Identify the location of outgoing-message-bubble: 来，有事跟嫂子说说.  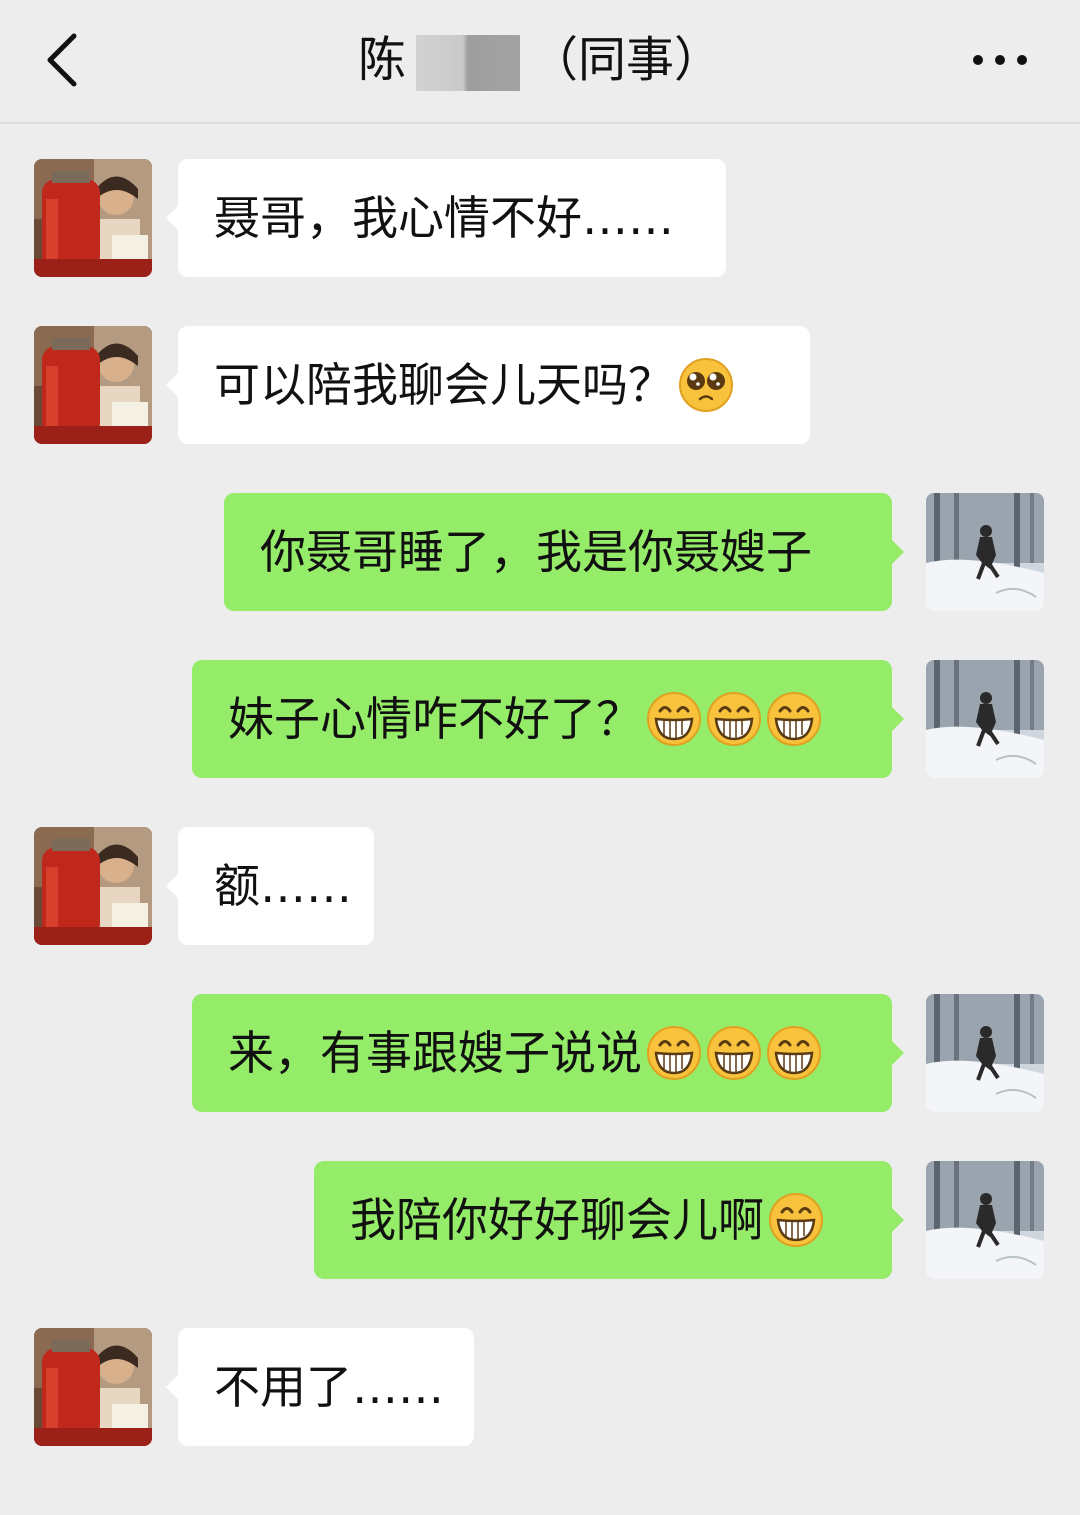
(548, 1053).